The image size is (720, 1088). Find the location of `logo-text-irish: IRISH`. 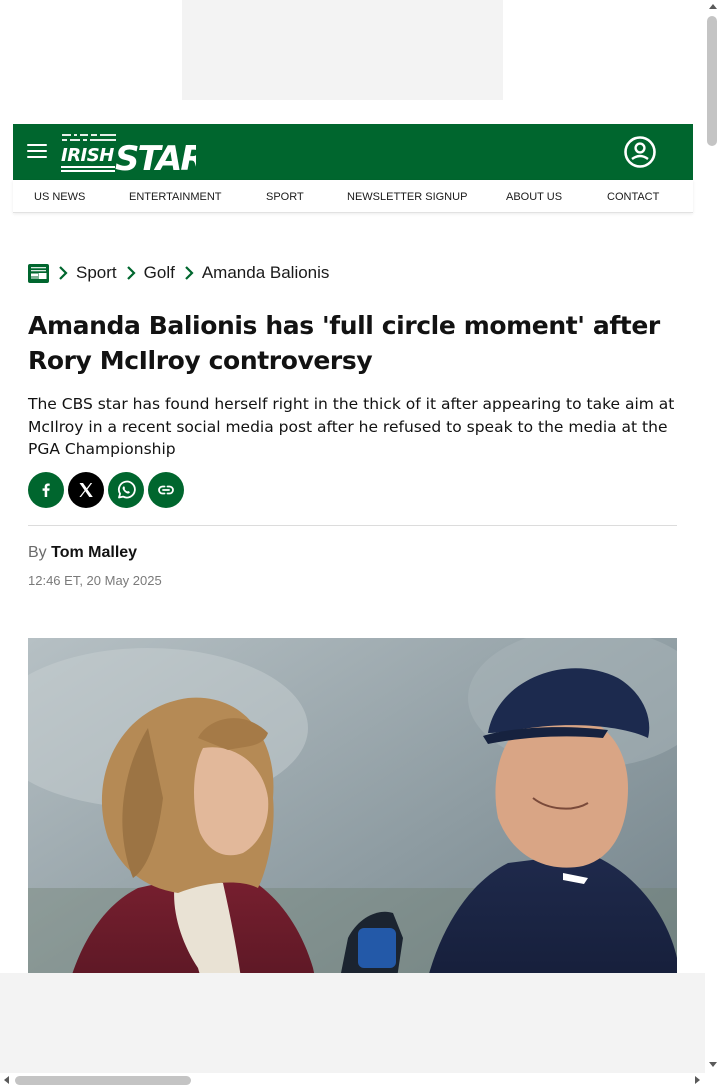

logo-text-irish: IRISH is located at coordinates (87, 155).